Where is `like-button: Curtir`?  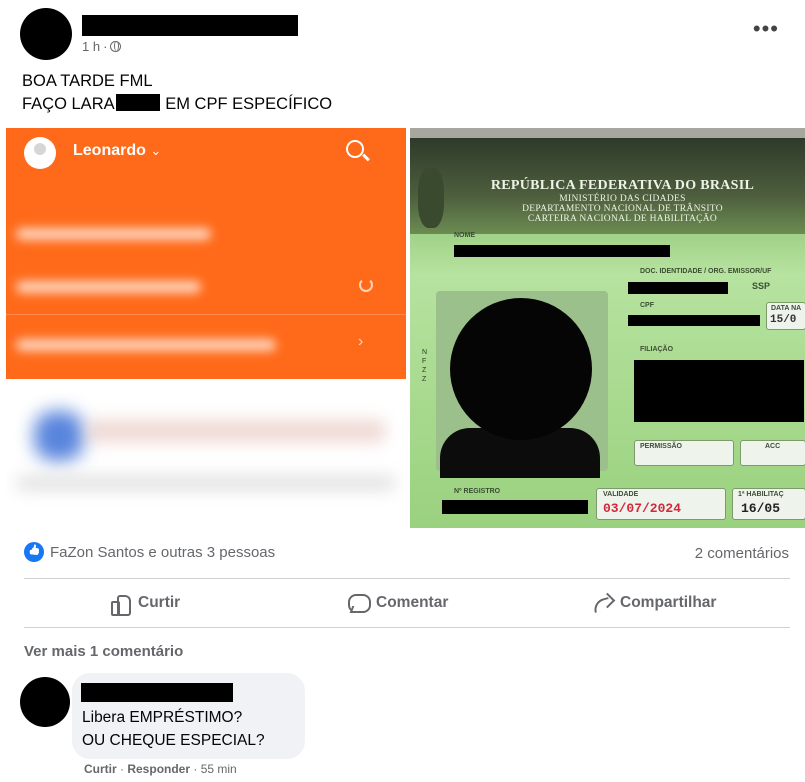 like-button: Curtir is located at coordinates (145, 603).